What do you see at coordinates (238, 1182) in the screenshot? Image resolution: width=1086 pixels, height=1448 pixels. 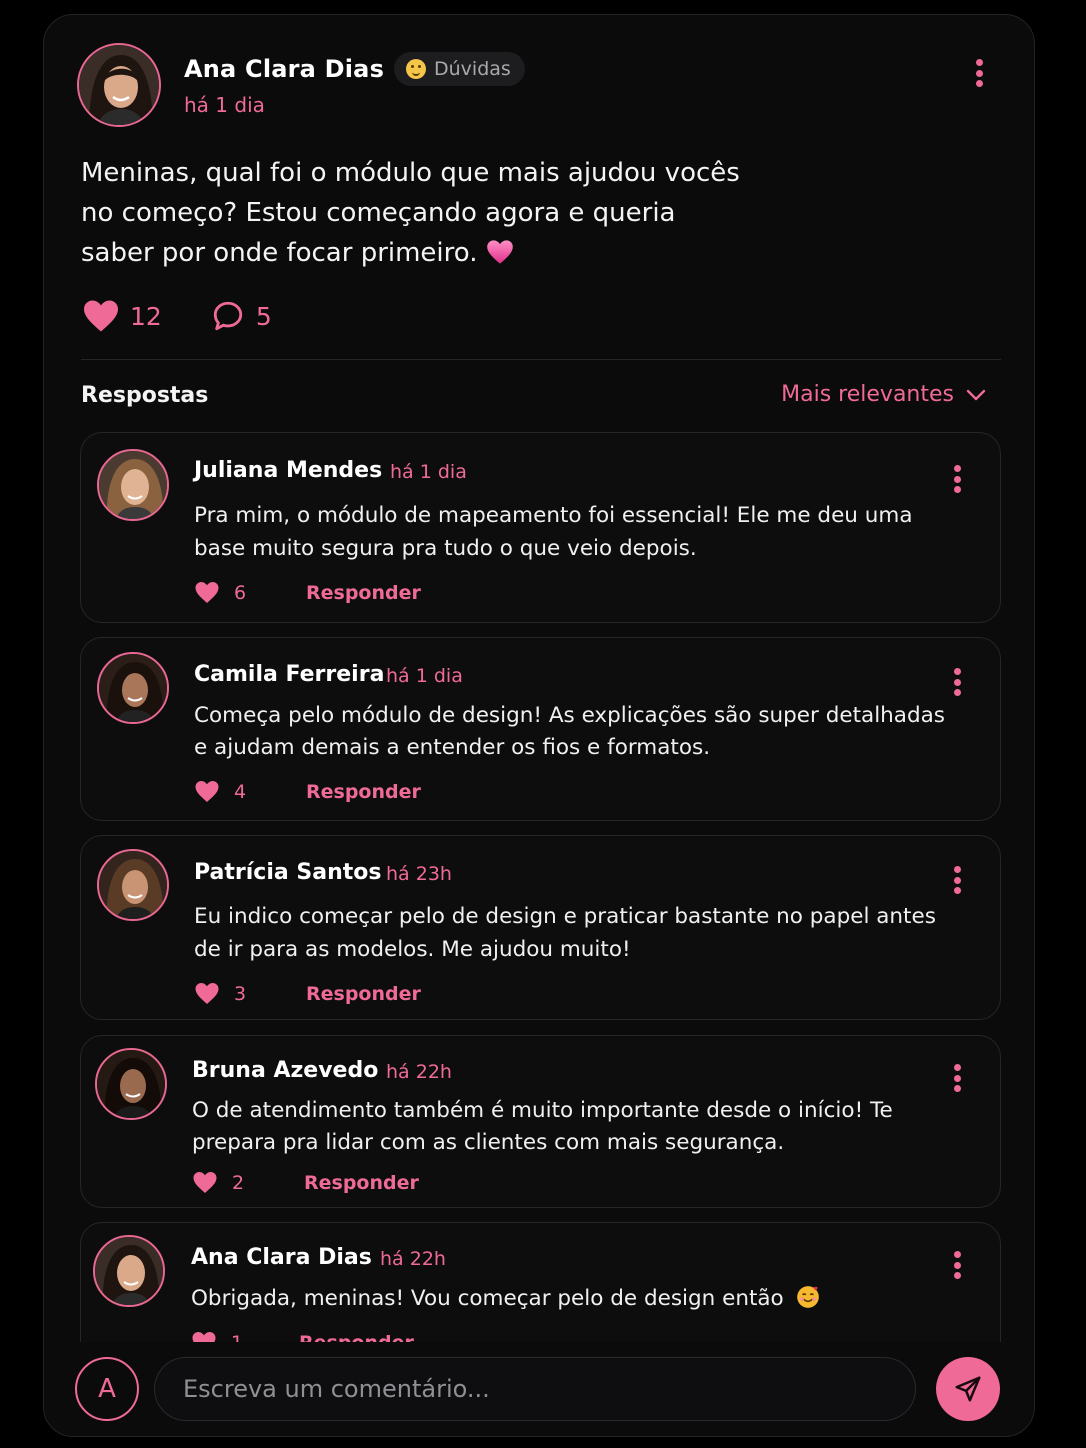 I see `comment-like-count: 2` at bounding box center [238, 1182].